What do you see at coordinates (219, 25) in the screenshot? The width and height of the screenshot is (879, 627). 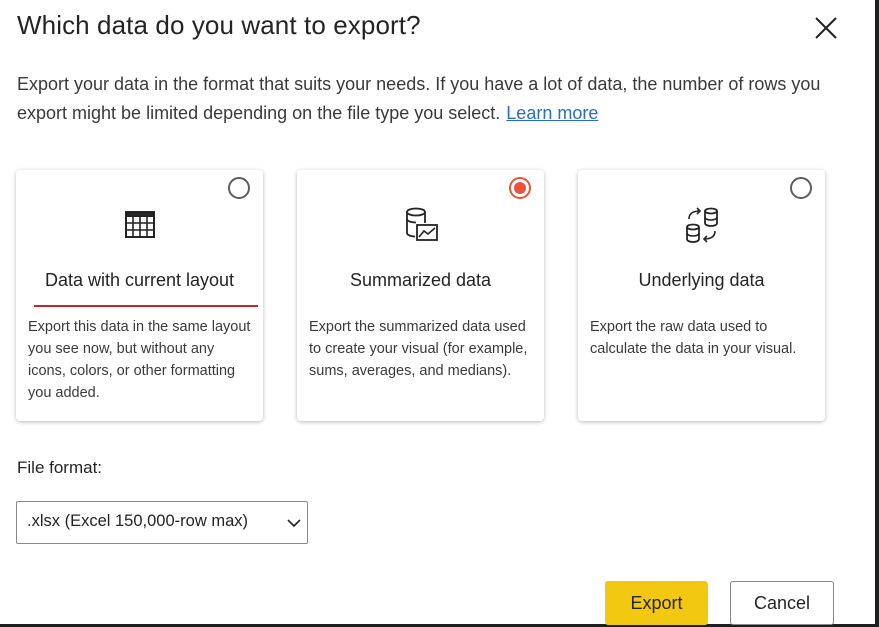 I see `dialog-title: Which data do you want to export?` at bounding box center [219, 25].